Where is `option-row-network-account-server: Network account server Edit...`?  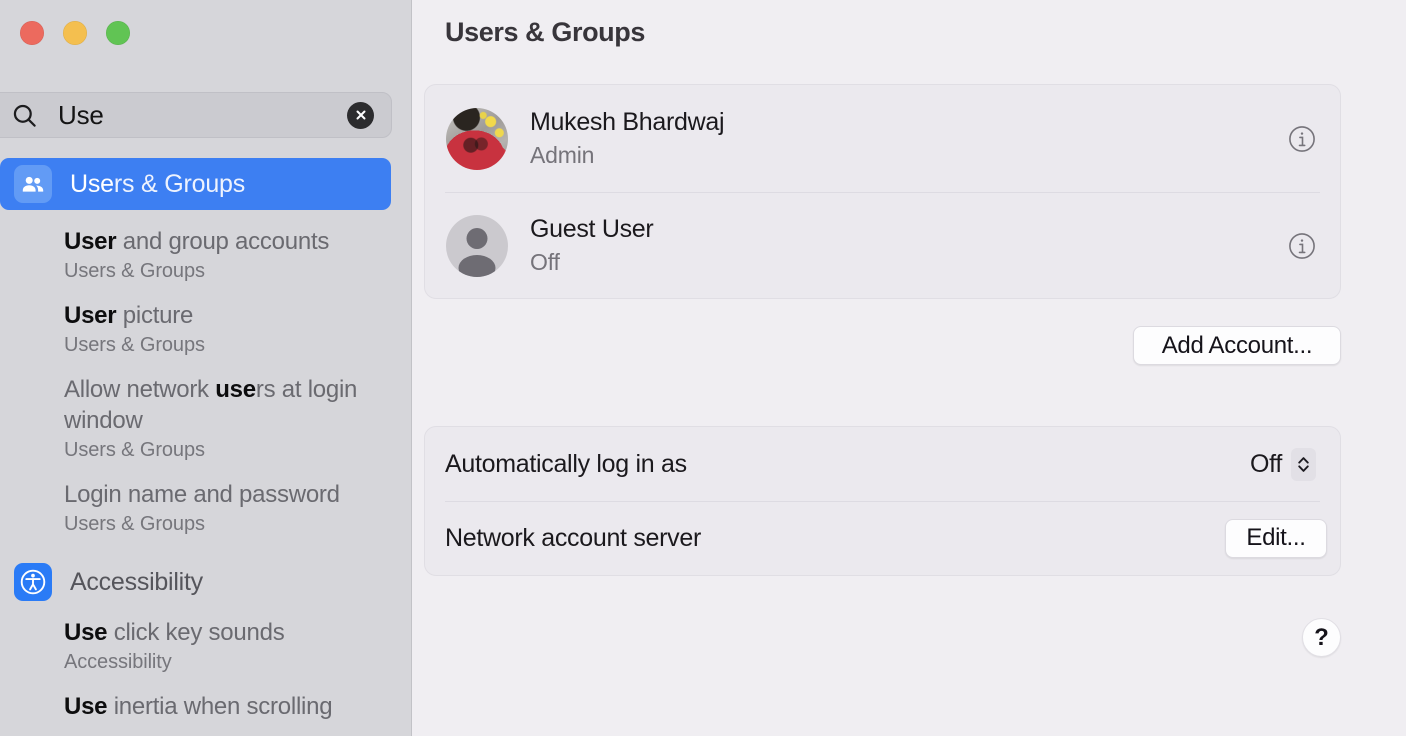 option-row-network-account-server: Network account server Edit... is located at coordinates (882, 538).